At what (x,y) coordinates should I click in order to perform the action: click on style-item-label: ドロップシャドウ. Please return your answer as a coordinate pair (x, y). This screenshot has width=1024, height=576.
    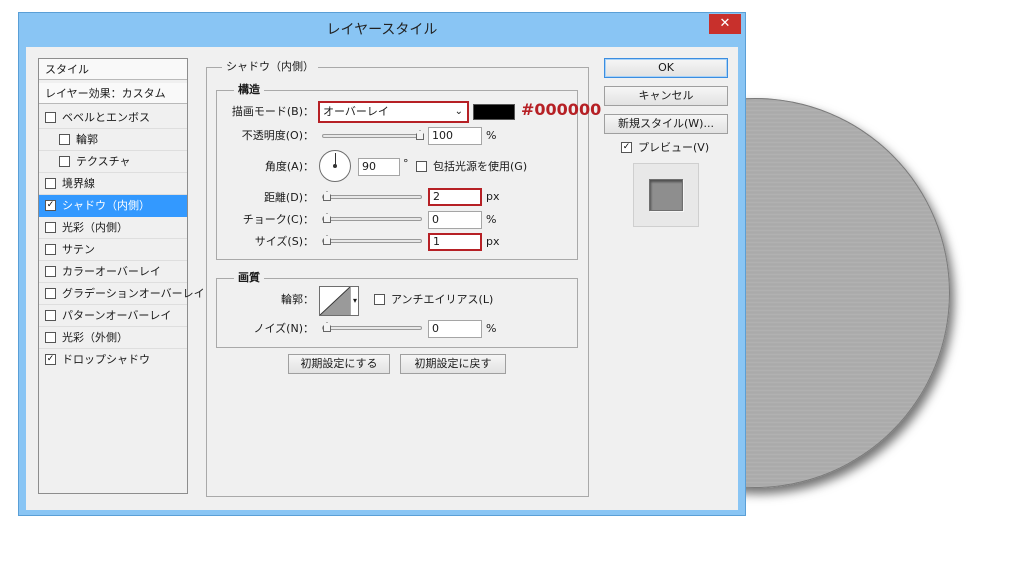
    Looking at the image, I should click on (106, 359).